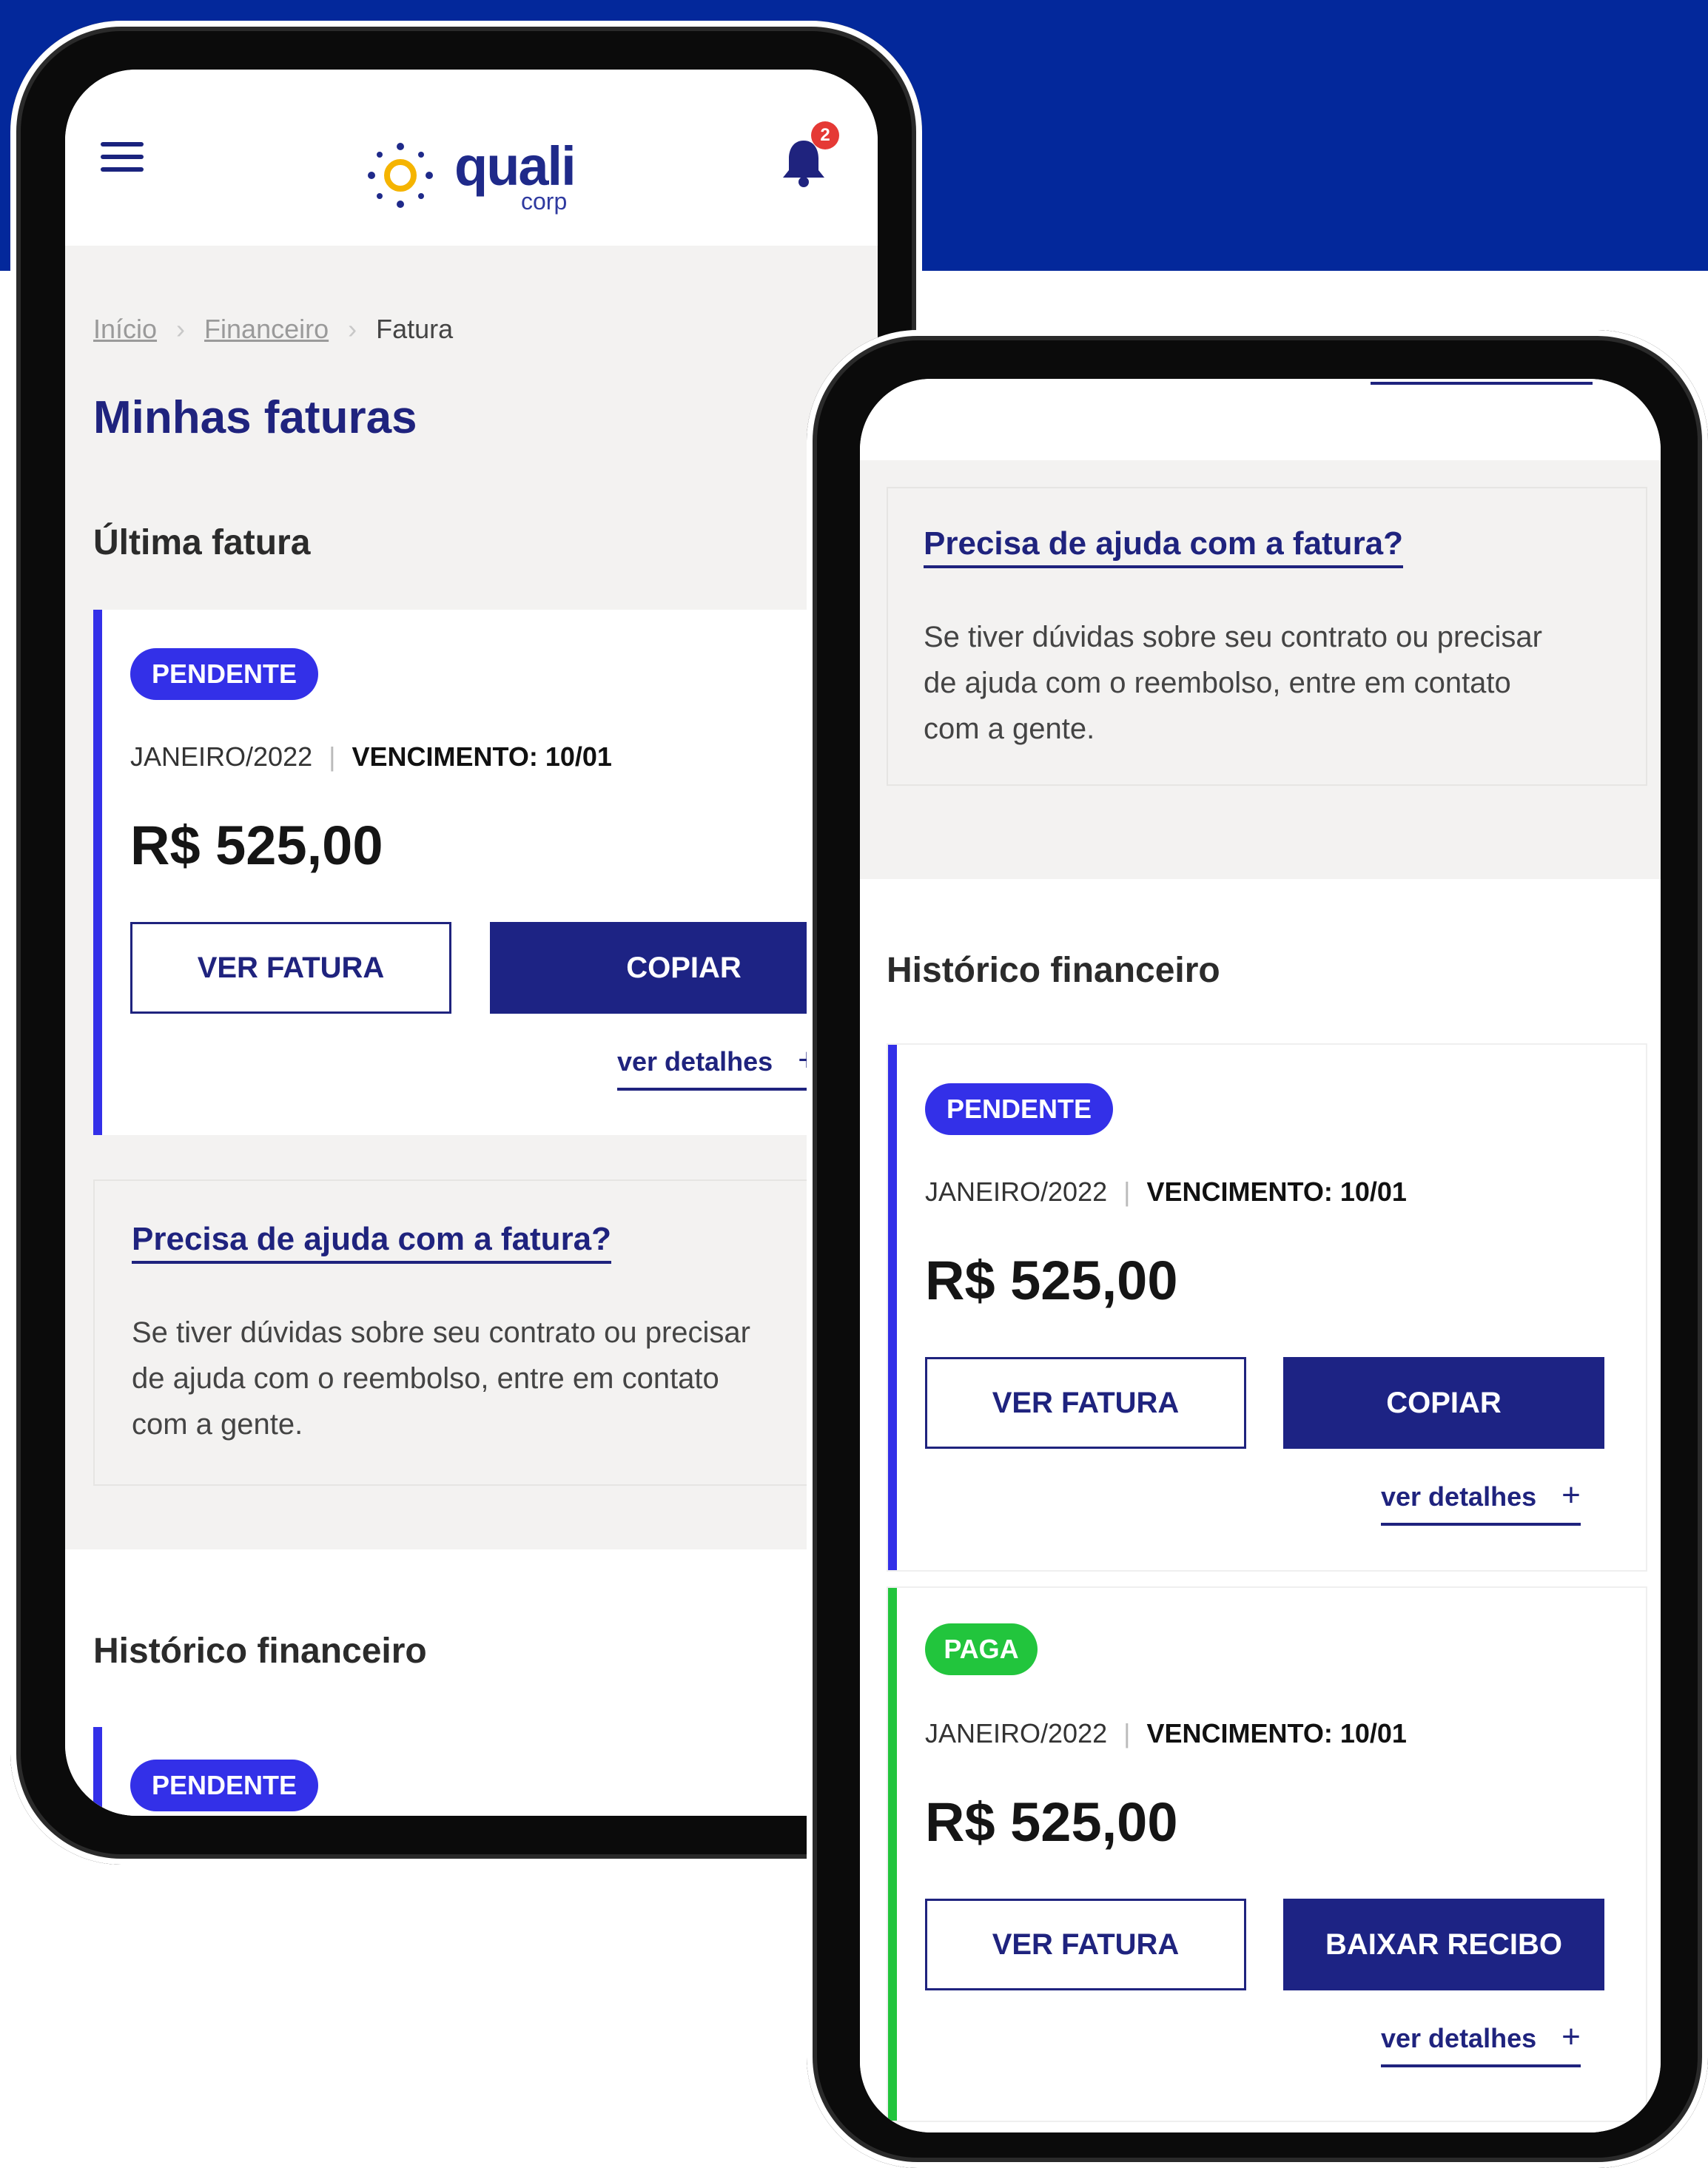 This screenshot has height=2168, width=1708. I want to click on notification-count-badge: 2, so click(825, 135).